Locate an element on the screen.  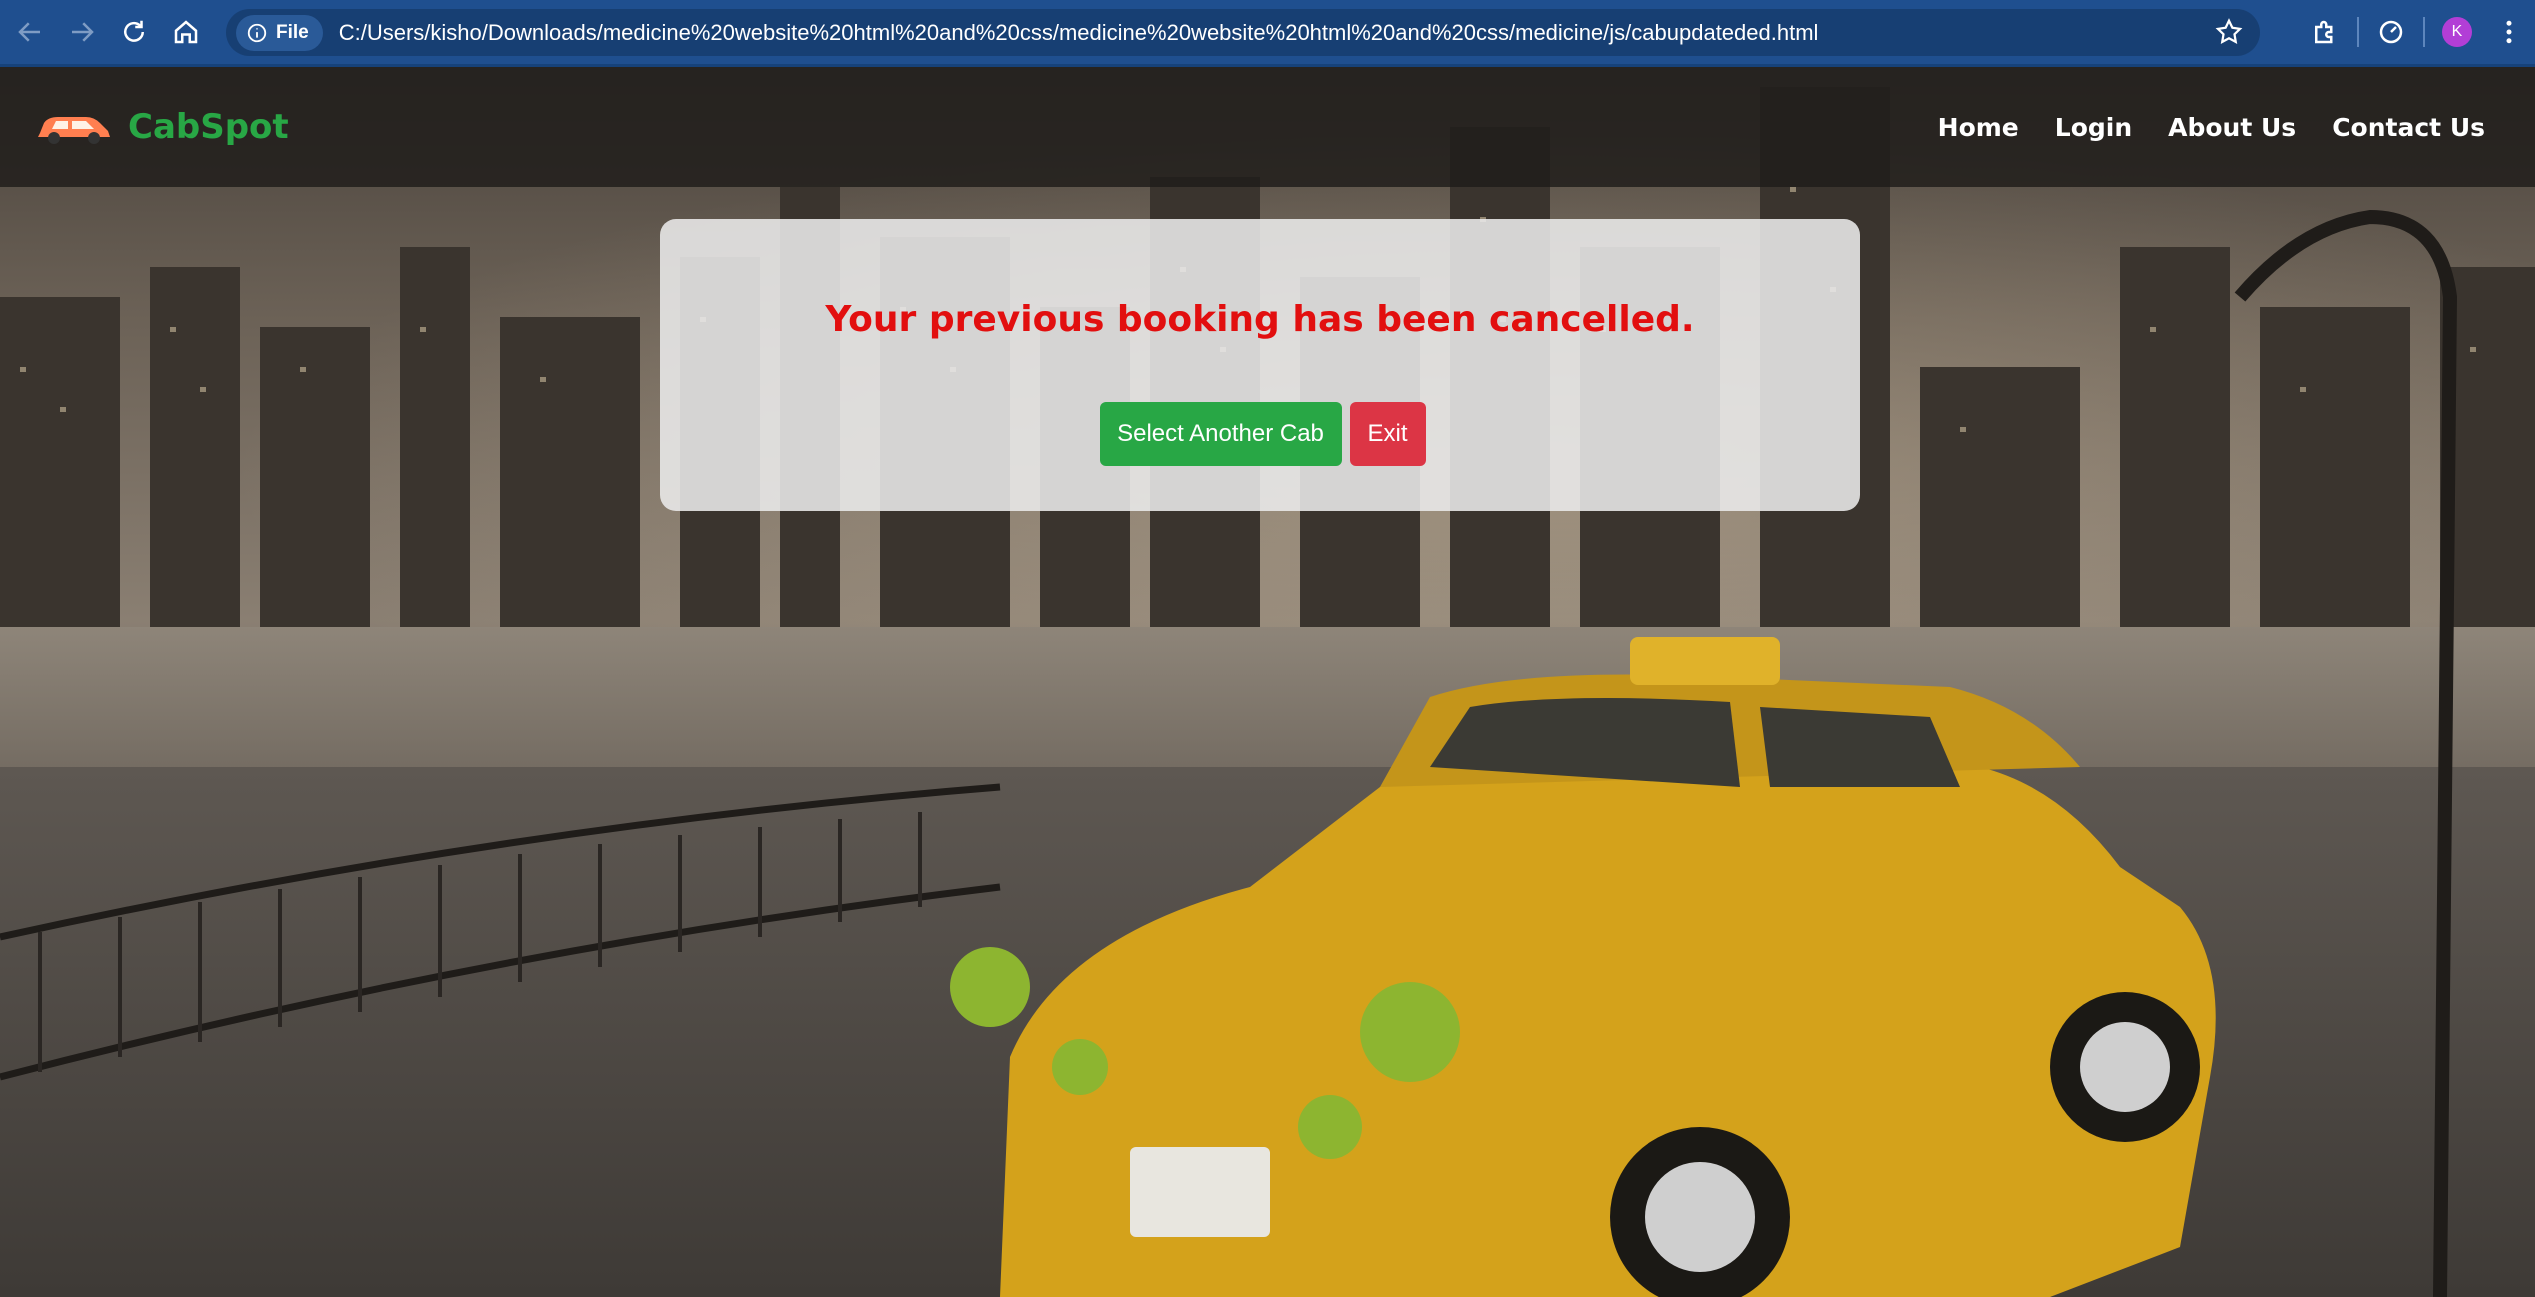
site-info-chip: File is located at coordinates (279, 32).